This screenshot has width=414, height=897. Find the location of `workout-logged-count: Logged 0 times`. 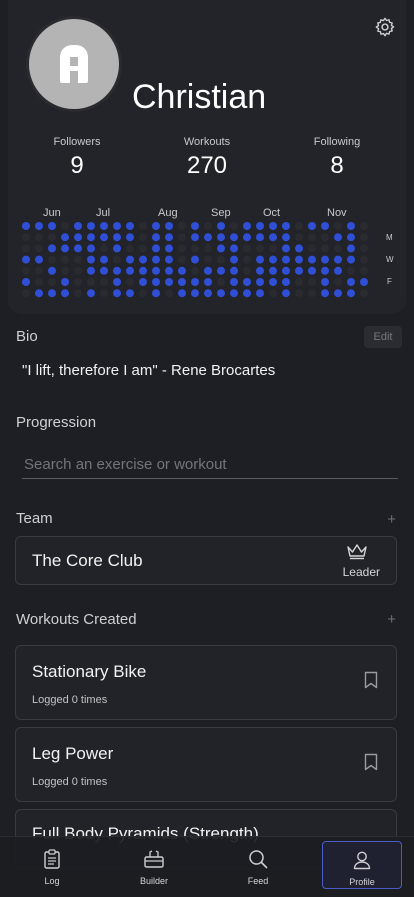

workout-logged-count: Logged 0 times is located at coordinates (70, 782).